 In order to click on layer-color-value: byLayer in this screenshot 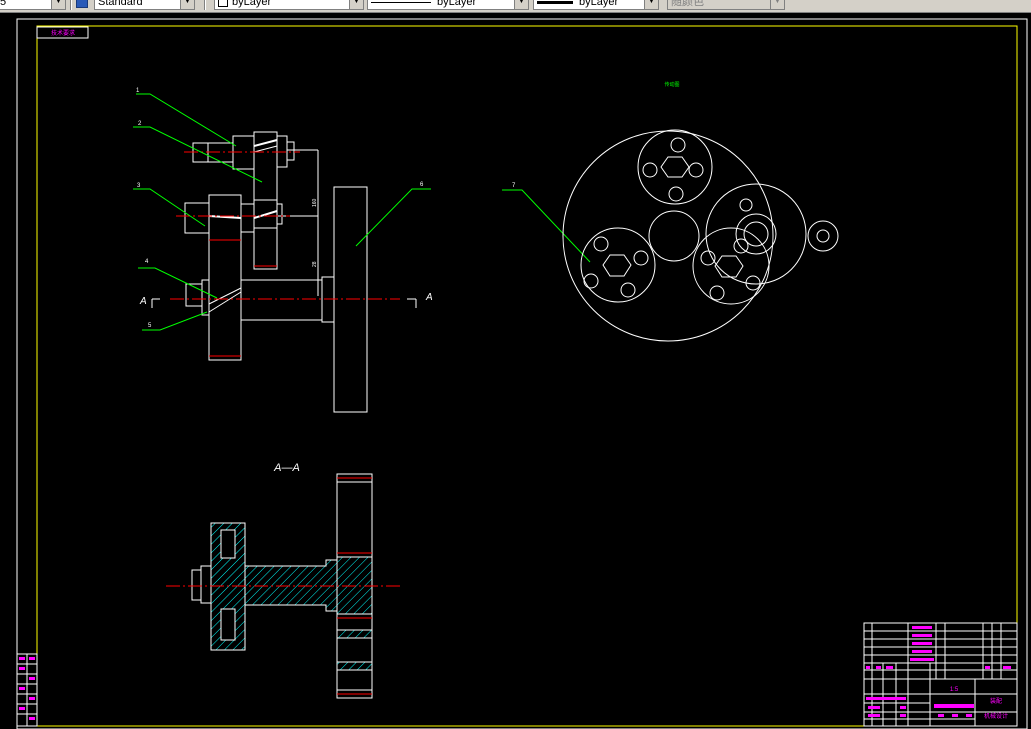, I will do `click(252, 4)`.